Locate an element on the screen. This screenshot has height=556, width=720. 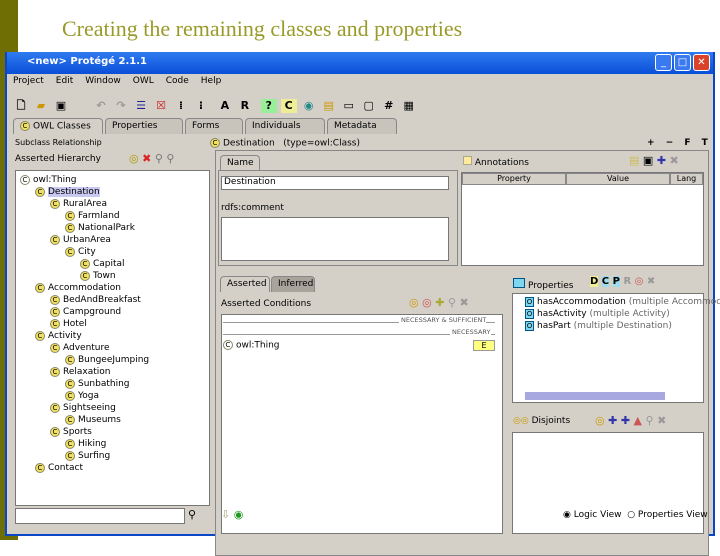
hierarchy-icon: ☰ is located at coordinates (141, 106).